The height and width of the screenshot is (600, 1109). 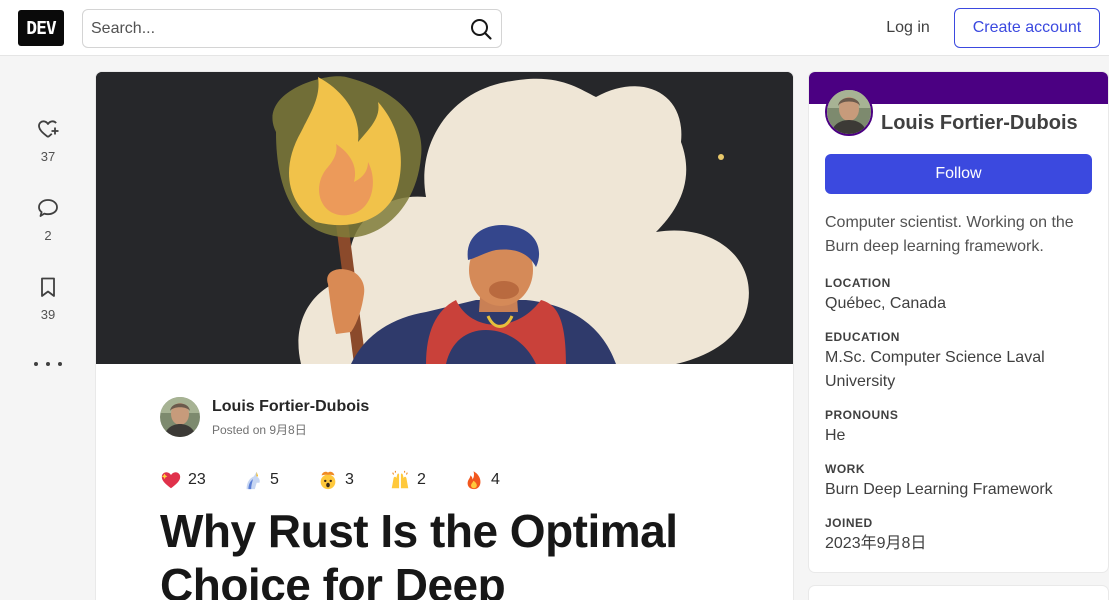 I want to click on exploding-head-emoji, so click(x=328, y=480).